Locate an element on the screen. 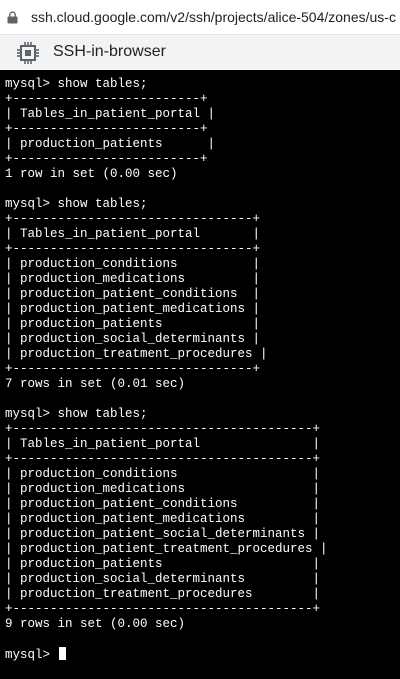 The image size is (400, 679). terminal-line-text: mysql> is located at coordinates (31, 655).